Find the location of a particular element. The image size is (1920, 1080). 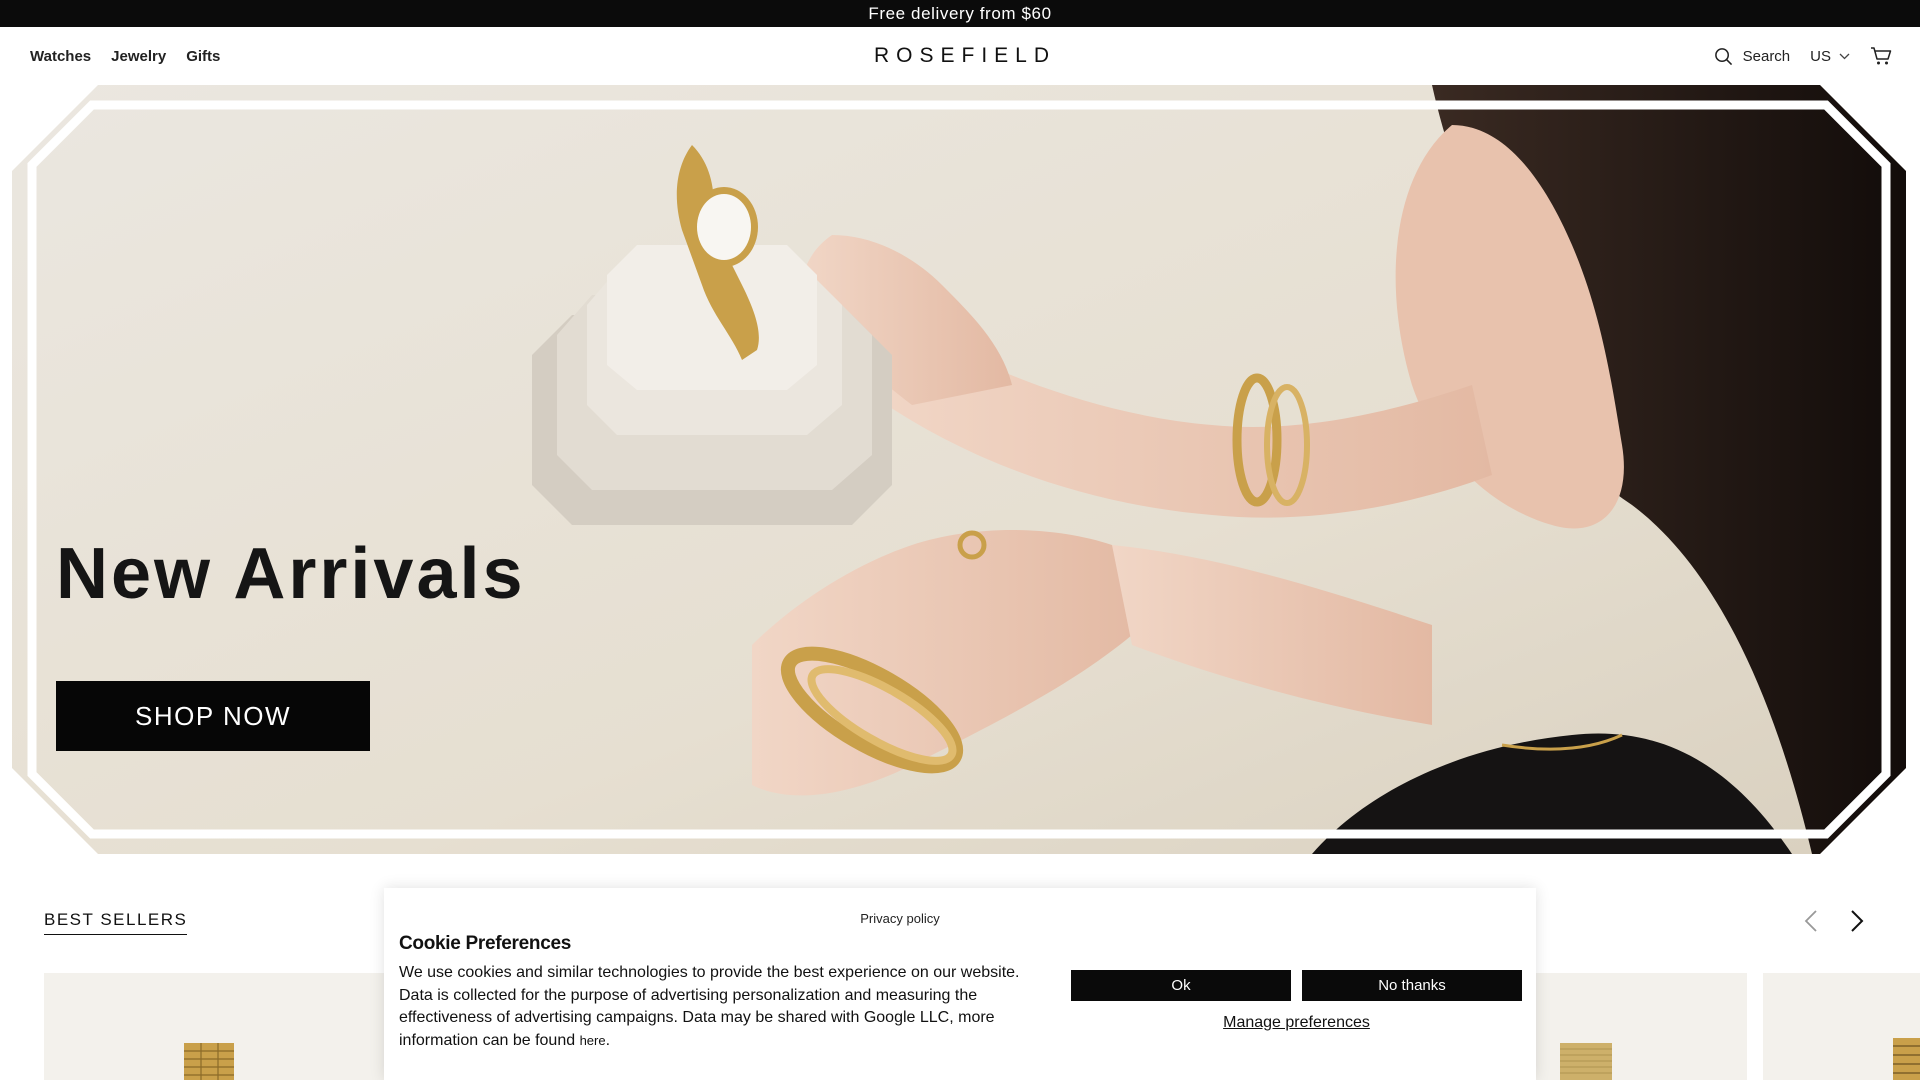

privacy-policy-link: Privacy policy is located at coordinates (960, 918).